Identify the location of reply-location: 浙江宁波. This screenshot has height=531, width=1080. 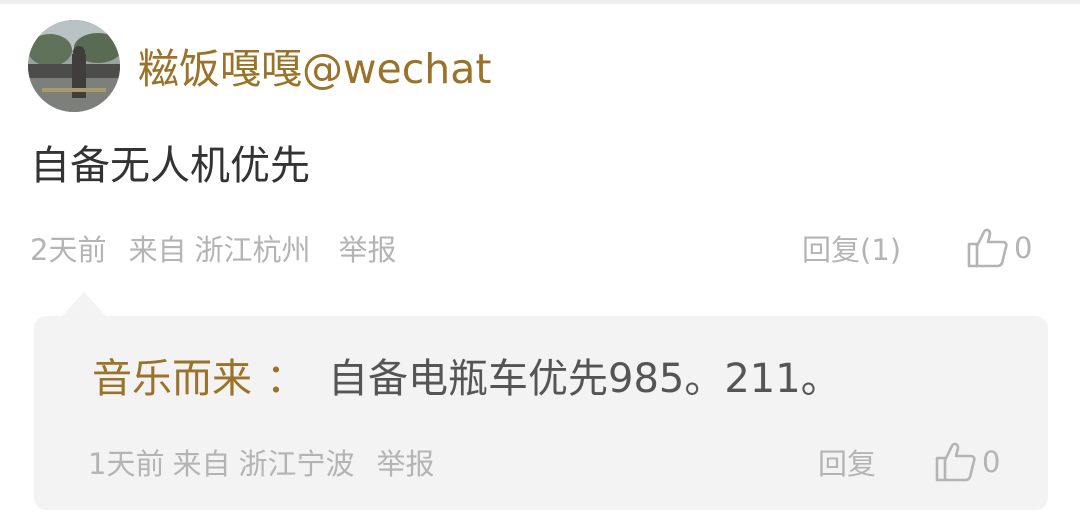
(296, 464).